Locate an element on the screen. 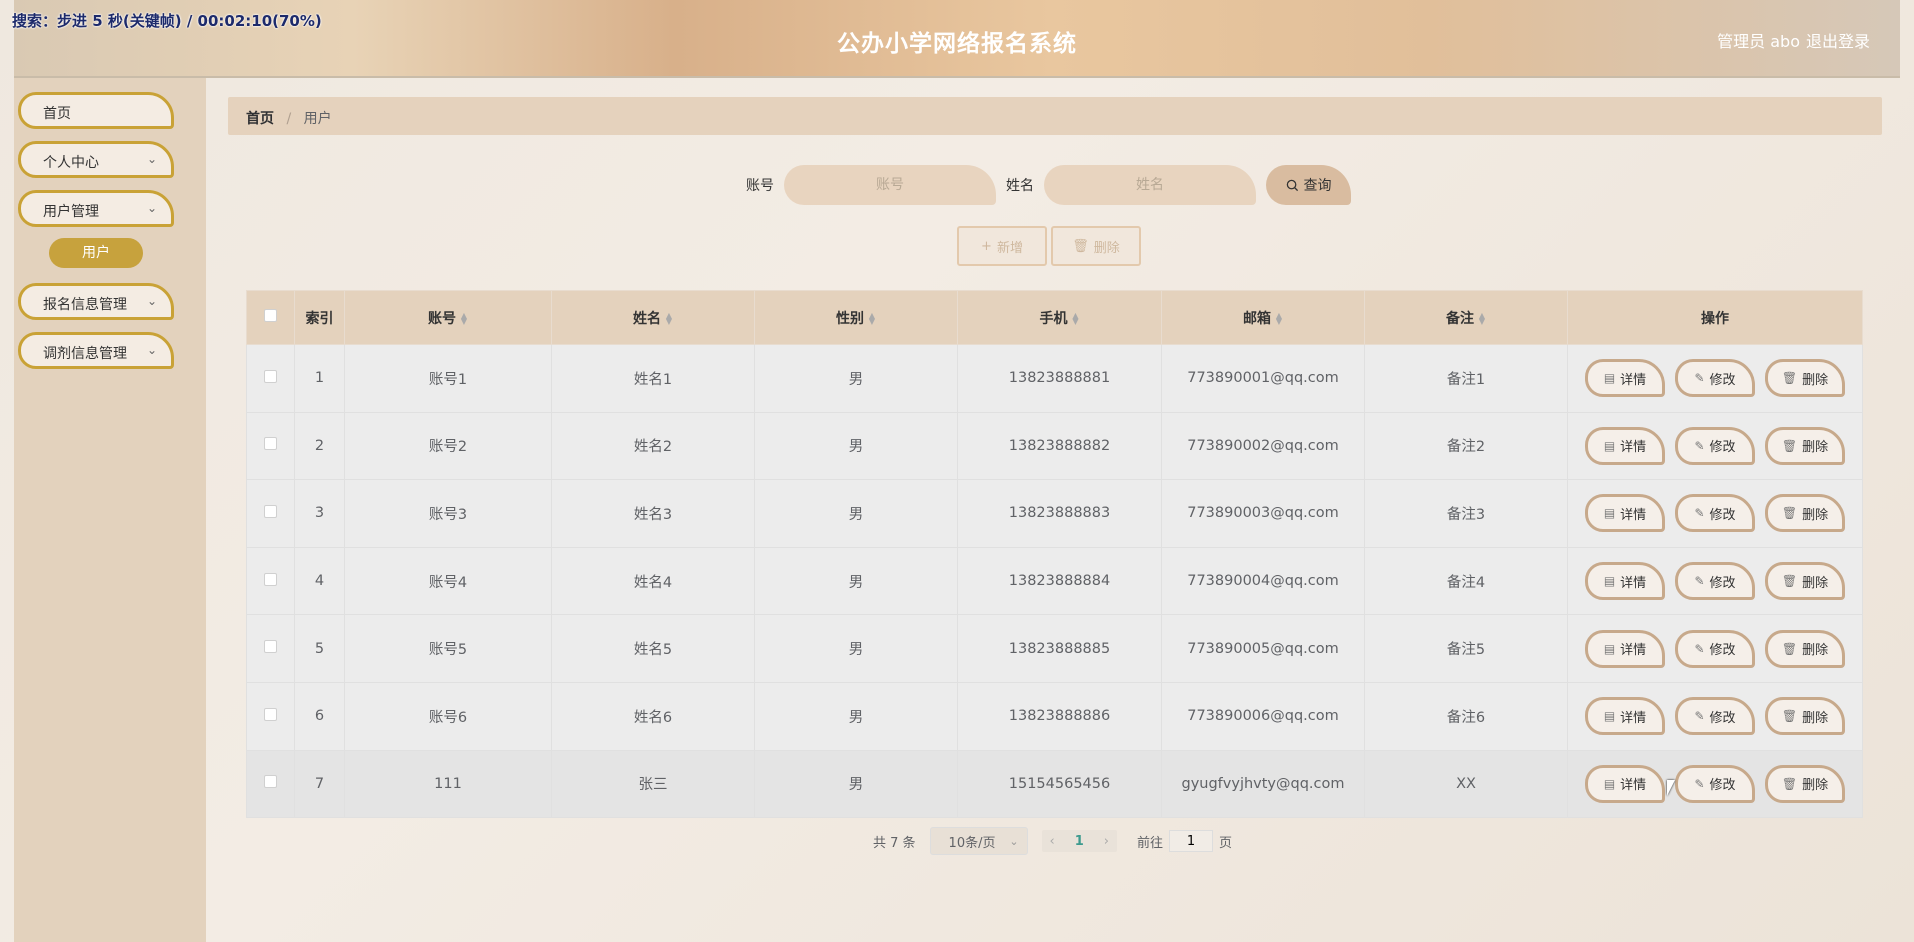 This screenshot has height=942, width=1914. select-all-checkbox is located at coordinates (270, 315).